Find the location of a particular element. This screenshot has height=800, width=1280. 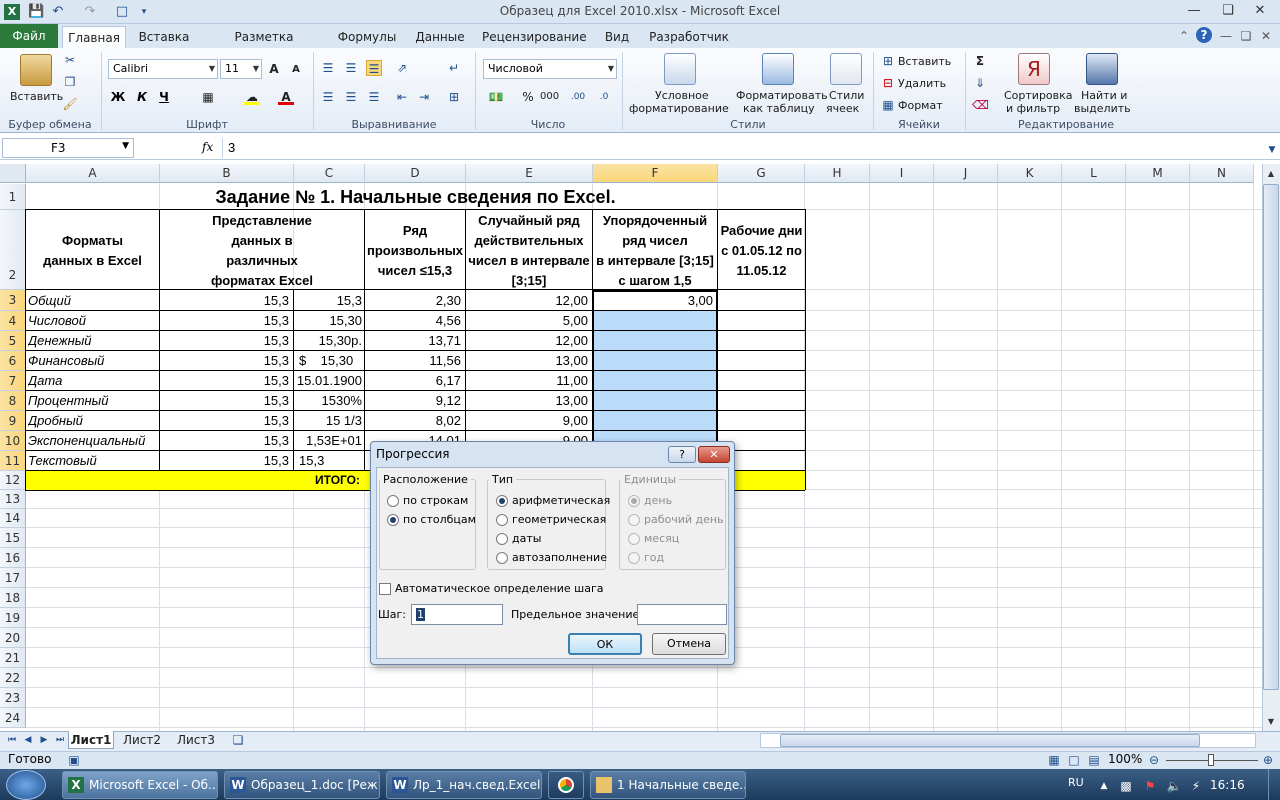

row-header-18: 18 is located at coordinates (13, 598).